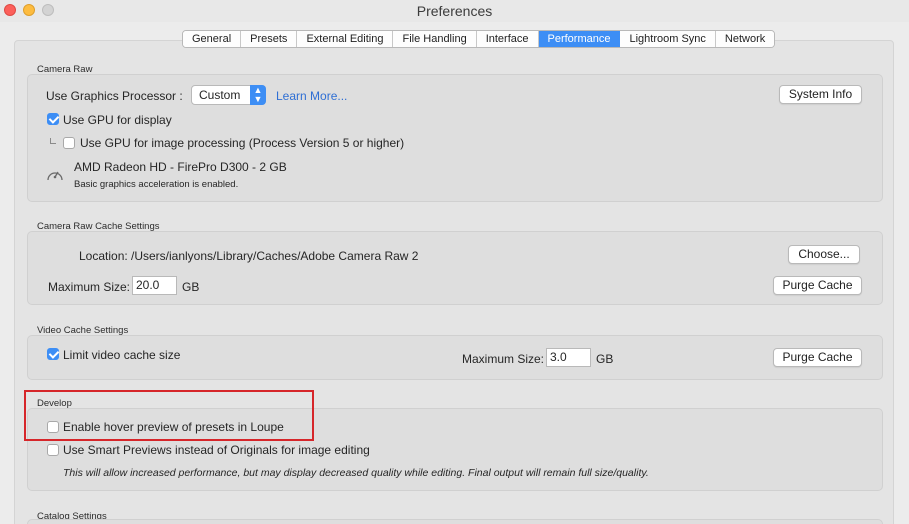  Describe the element at coordinates (53, 354) in the screenshot. I see `limit-video-cache-checkbox` at that location.